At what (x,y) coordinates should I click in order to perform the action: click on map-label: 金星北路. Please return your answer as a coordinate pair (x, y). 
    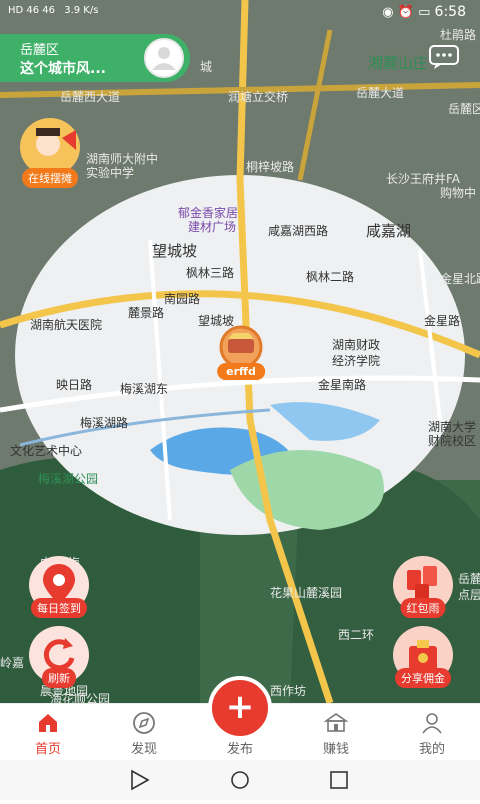
    Looking at the image, I should click on (460, 279).